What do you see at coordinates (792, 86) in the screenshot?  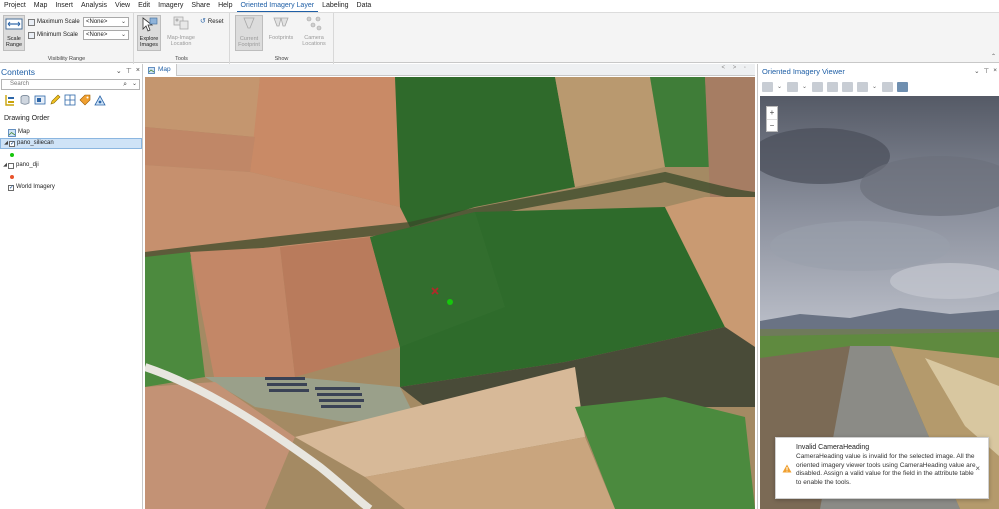 I see `image-enhancement-icon` at bounding box center [792, 86].